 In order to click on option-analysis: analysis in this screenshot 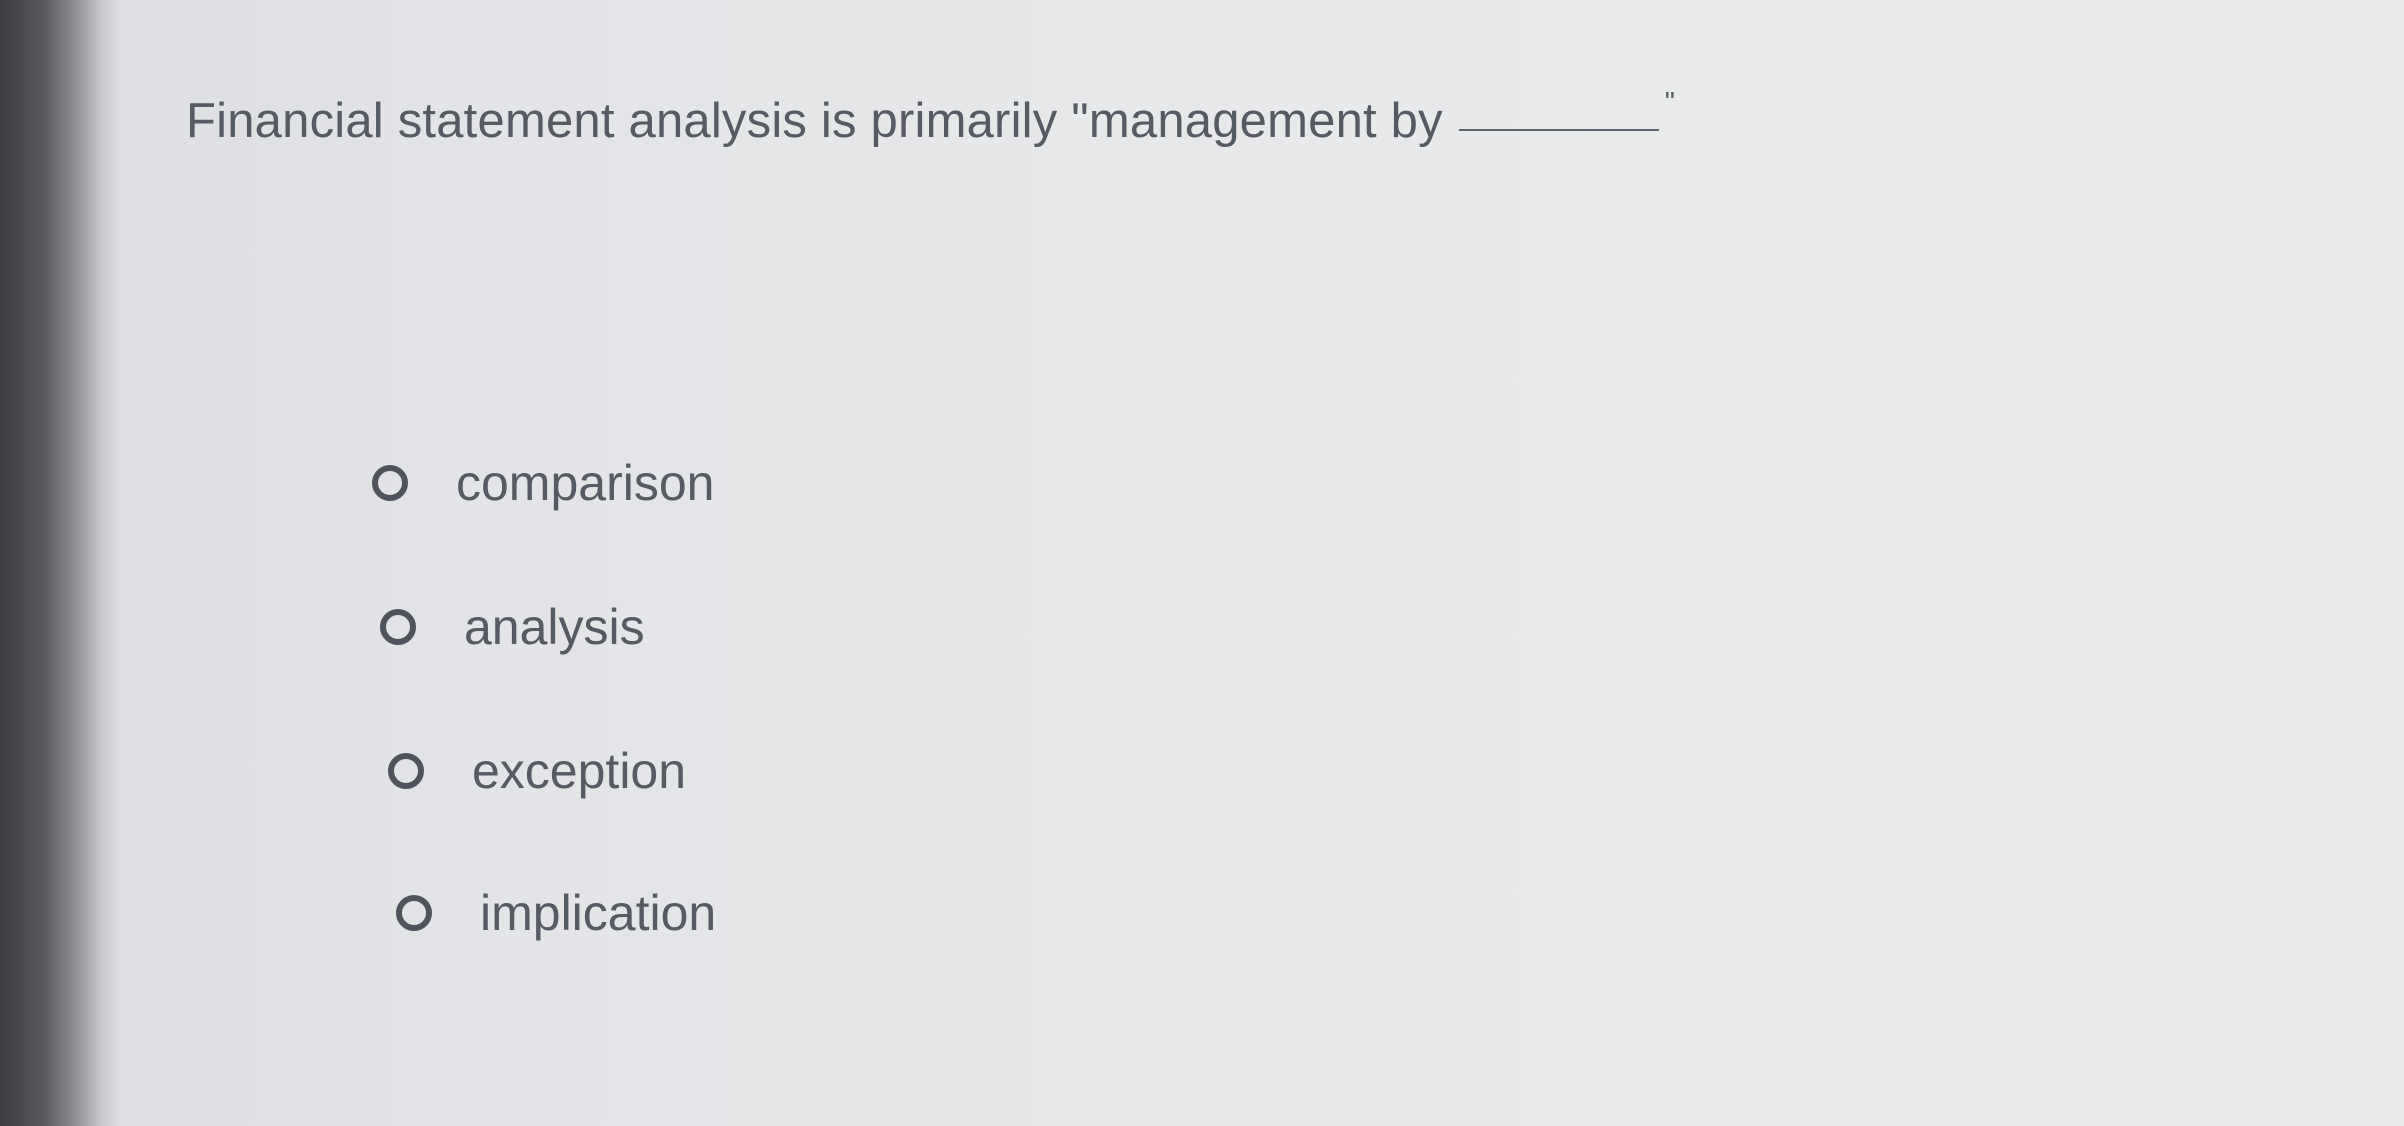, I will do `click(512, 627)`.